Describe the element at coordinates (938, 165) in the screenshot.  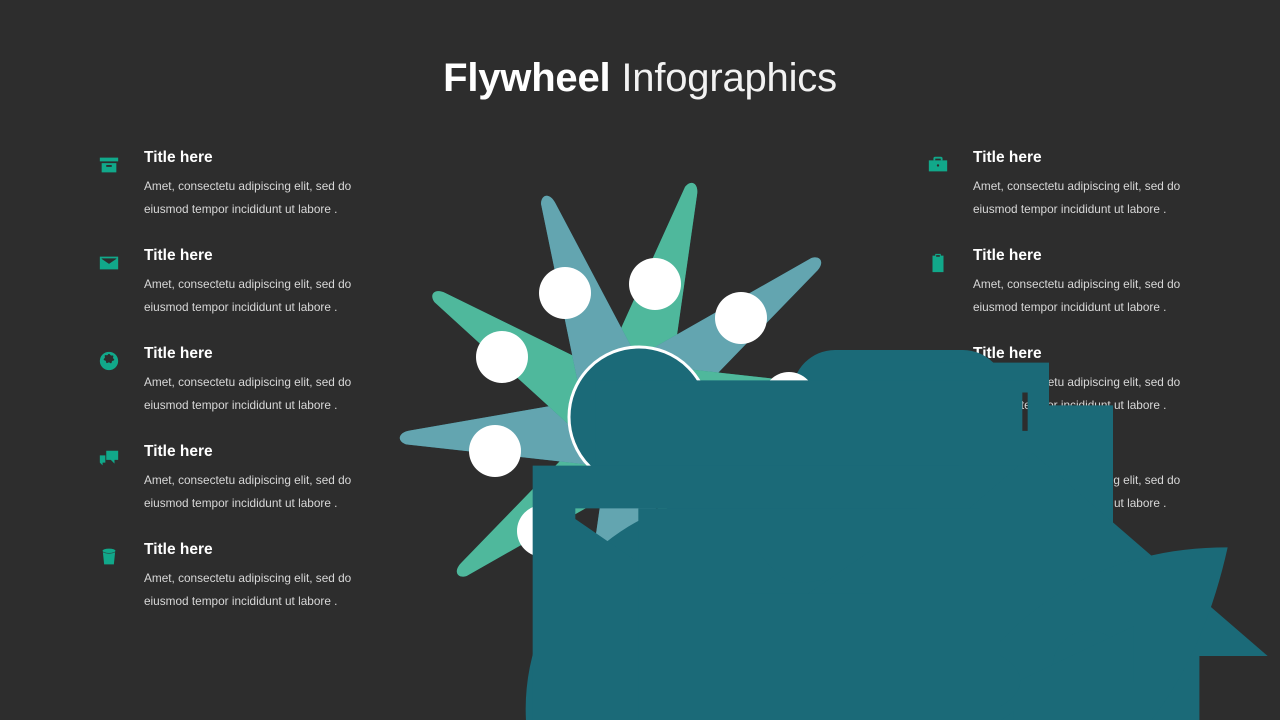
I see `briefcase-icon` at that location.